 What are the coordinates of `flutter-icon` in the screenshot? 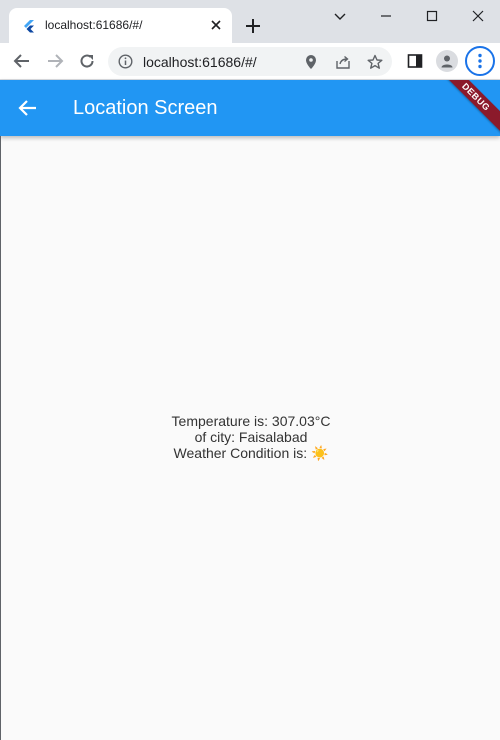 It's located at (29, 26).